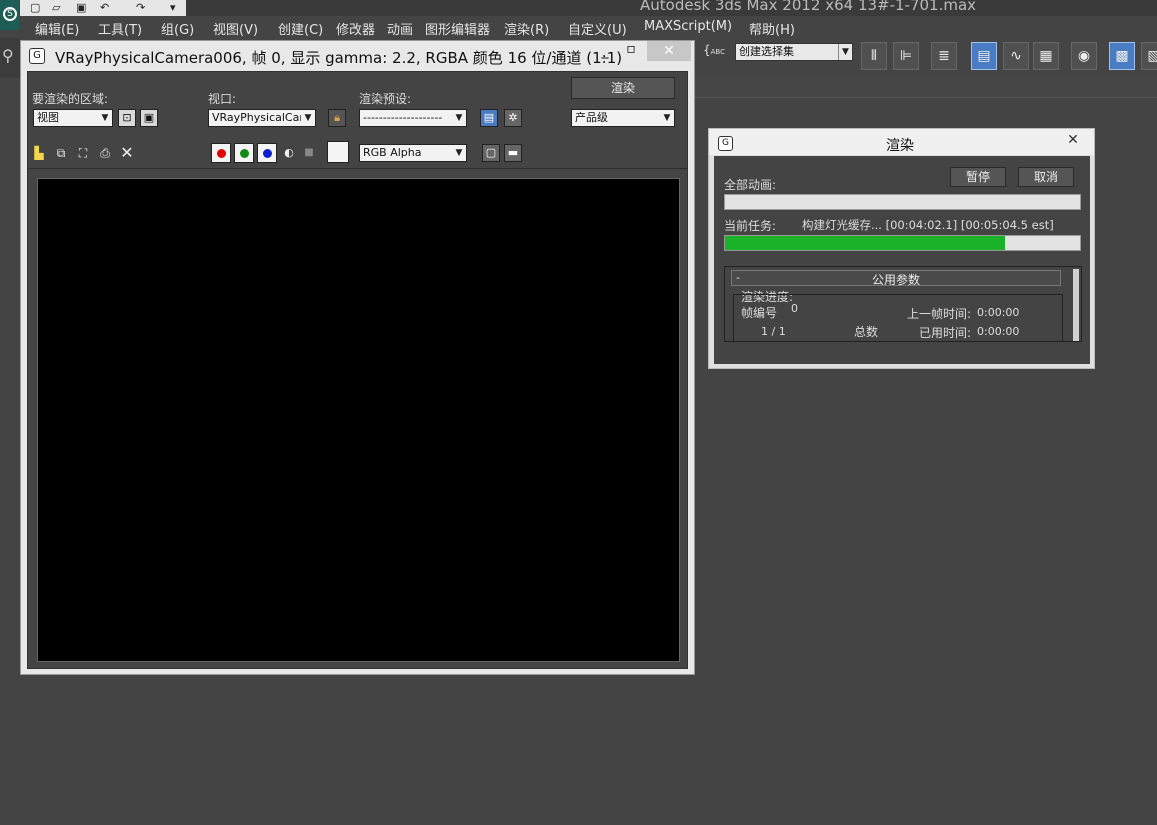 The image size is (1157, 825). I want to click on selection-set-value: 创建选择集, so click(766, 51).